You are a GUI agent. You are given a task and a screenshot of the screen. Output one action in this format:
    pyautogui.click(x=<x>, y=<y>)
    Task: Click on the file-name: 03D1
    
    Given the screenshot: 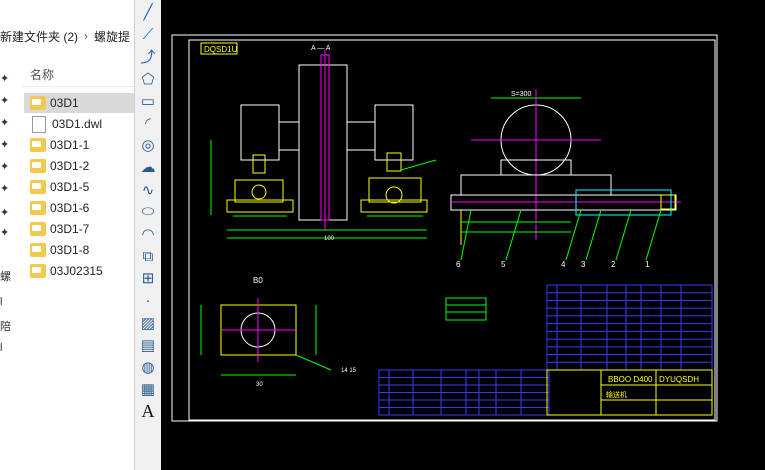 What is the action you would take?
    pyautogui.click(x=64, y=103)
    